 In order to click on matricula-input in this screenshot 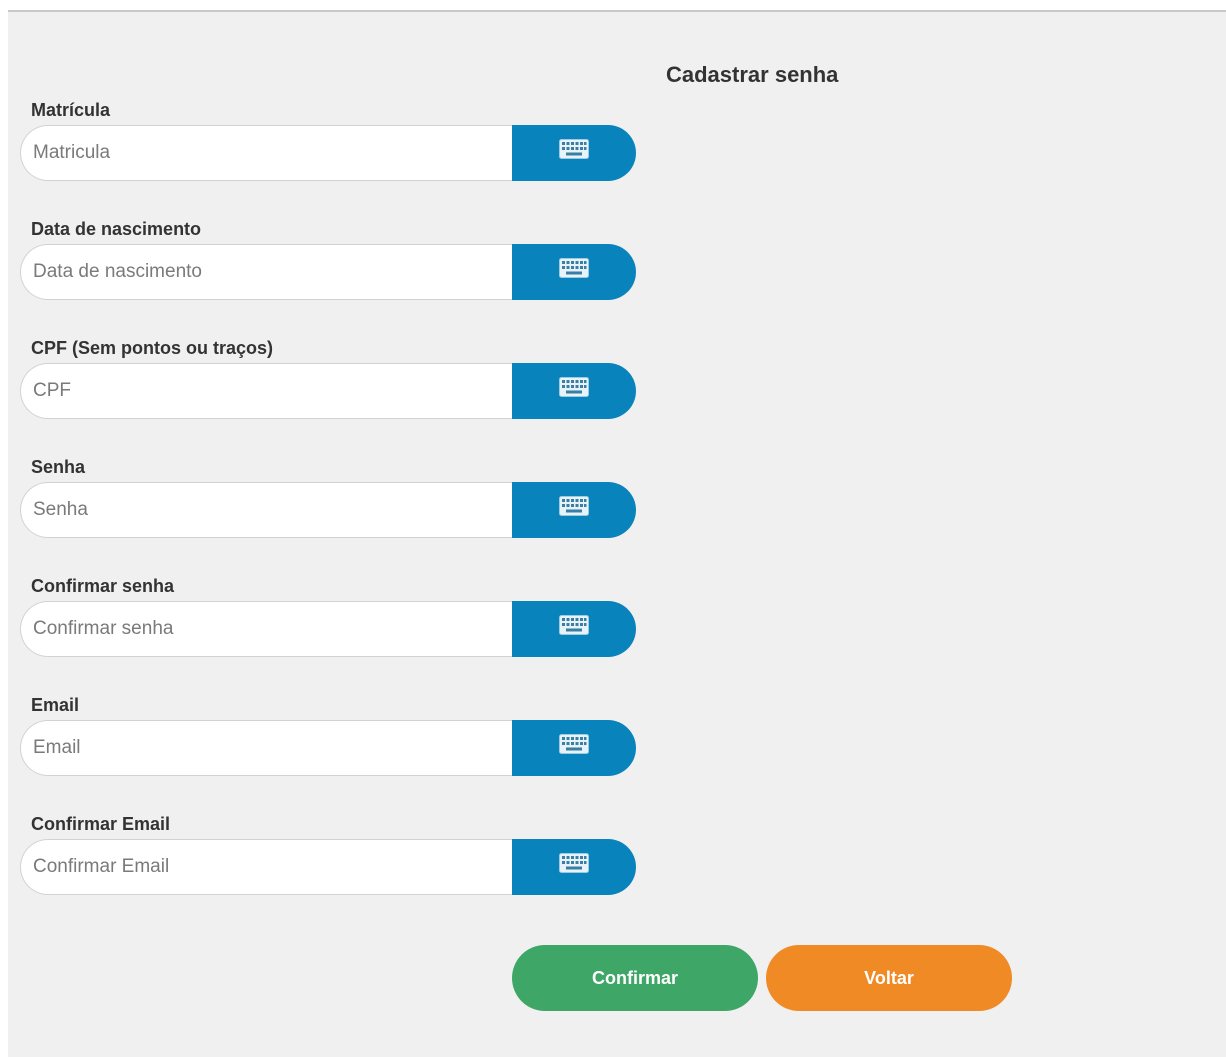, I will do `click(266, 153)`.